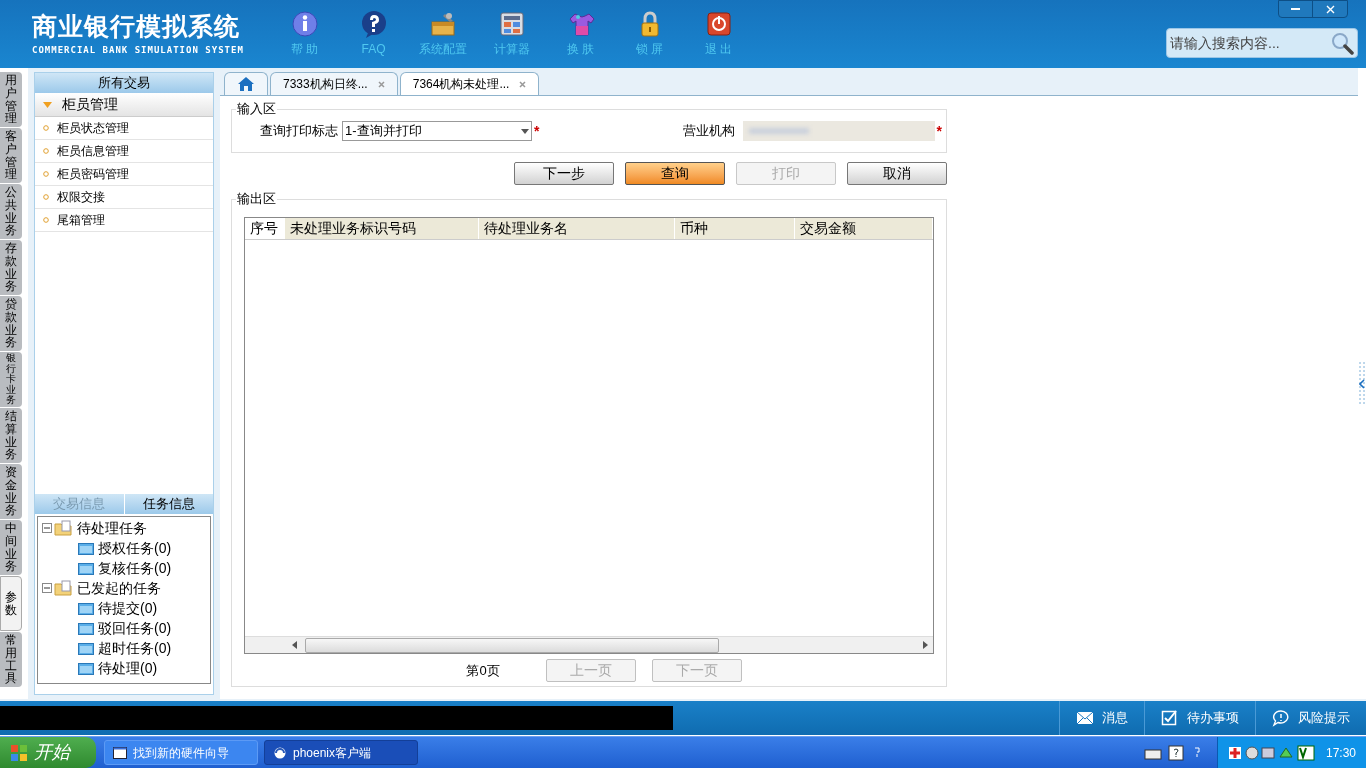  Describe the element at coordinates (838, 131) in the screenshot. I see `input-field` at that location.